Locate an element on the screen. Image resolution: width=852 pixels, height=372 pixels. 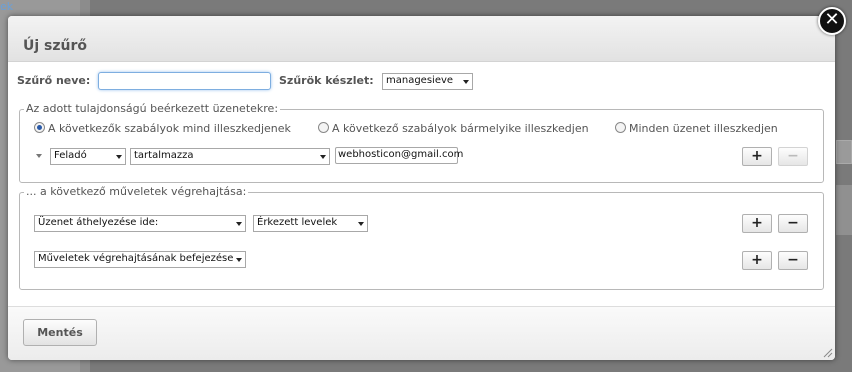
remove-action-button-2: − is located at coordinates (793, 260).